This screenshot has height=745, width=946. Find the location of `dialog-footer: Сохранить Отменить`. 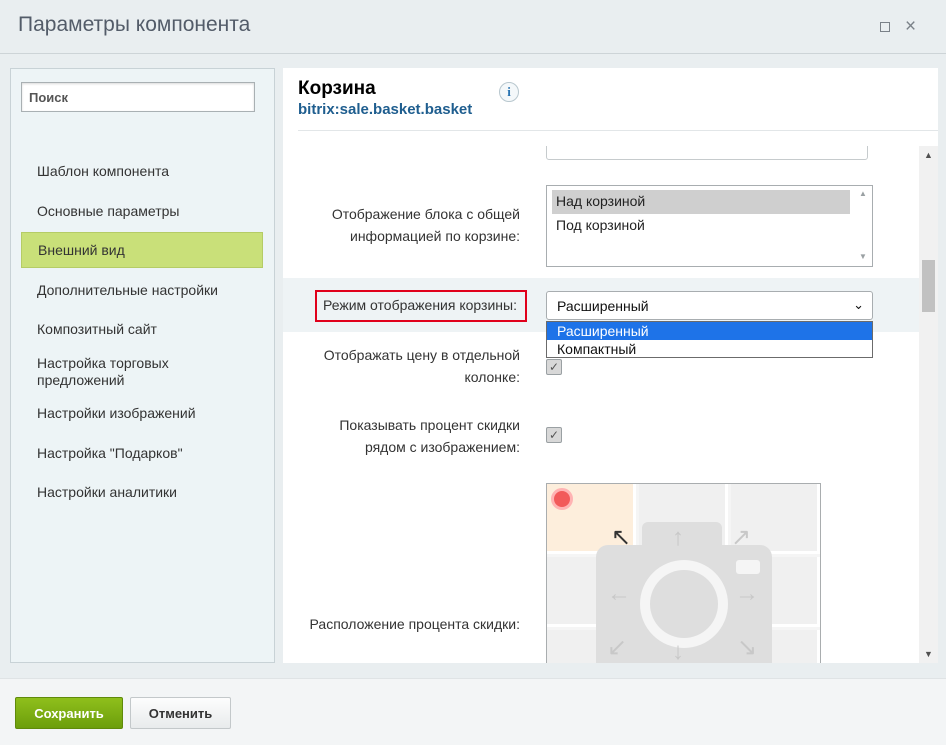

dialog-footer: Сохранить Отменить is located at coordinates (473, 711).